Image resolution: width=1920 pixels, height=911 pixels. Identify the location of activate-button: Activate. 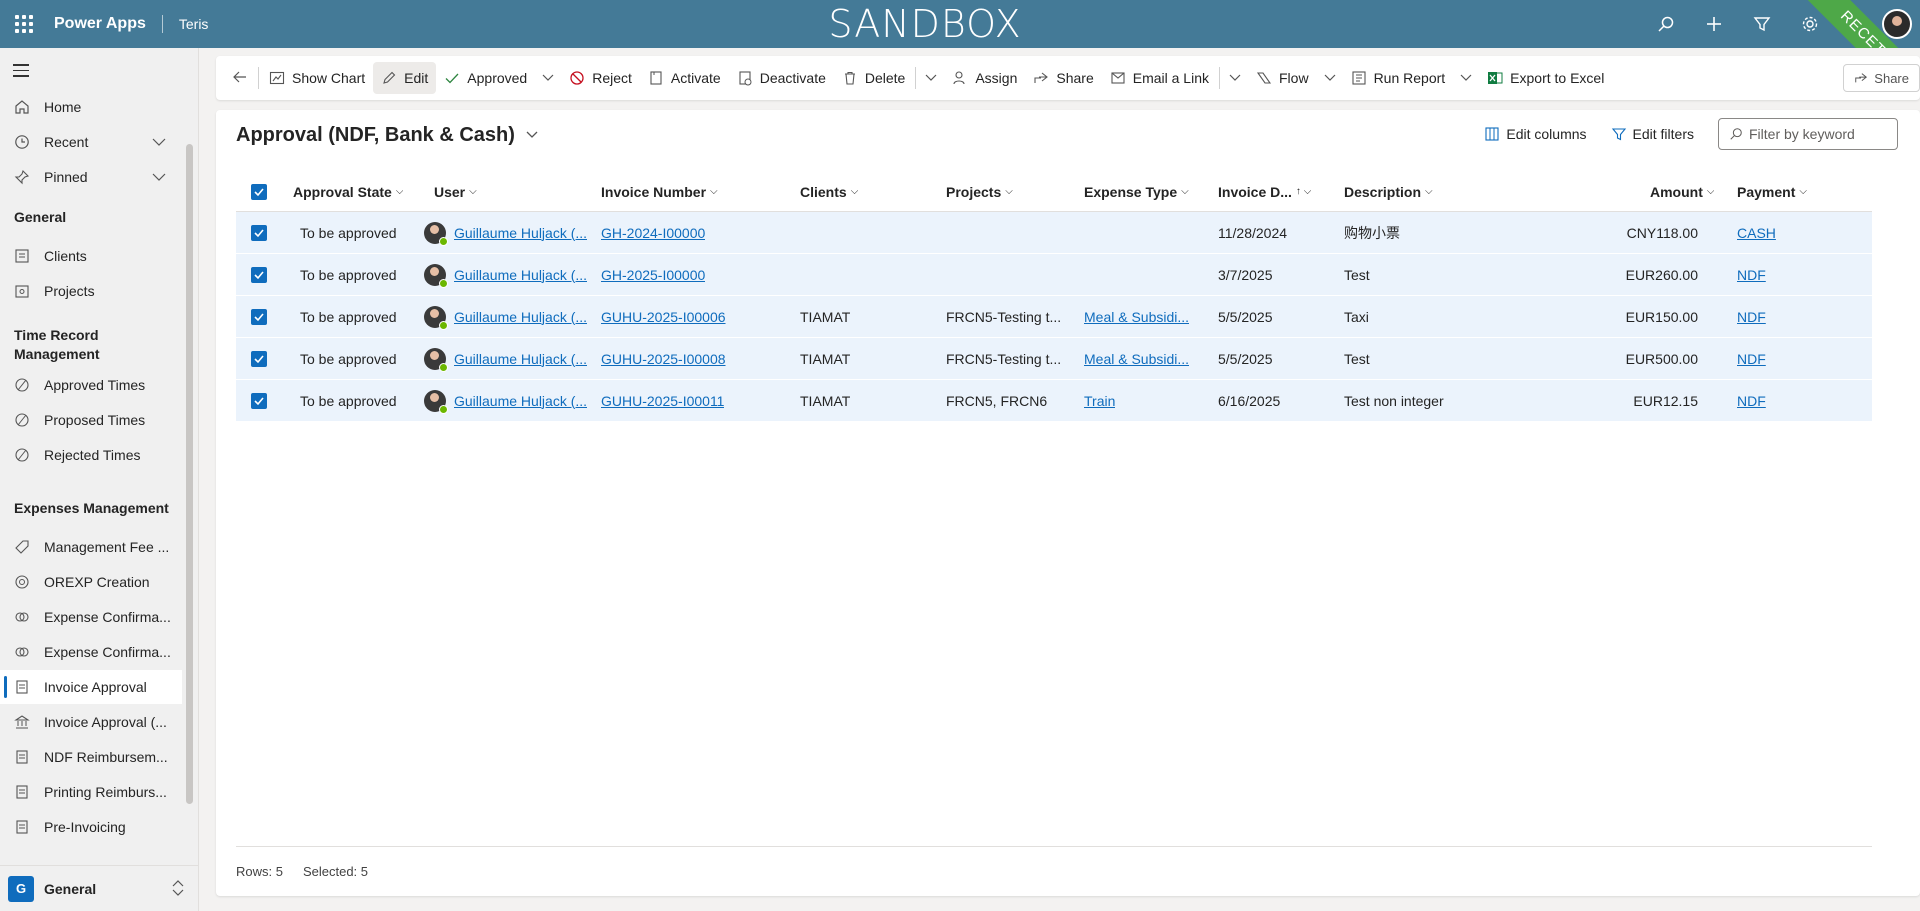
(684, 78).